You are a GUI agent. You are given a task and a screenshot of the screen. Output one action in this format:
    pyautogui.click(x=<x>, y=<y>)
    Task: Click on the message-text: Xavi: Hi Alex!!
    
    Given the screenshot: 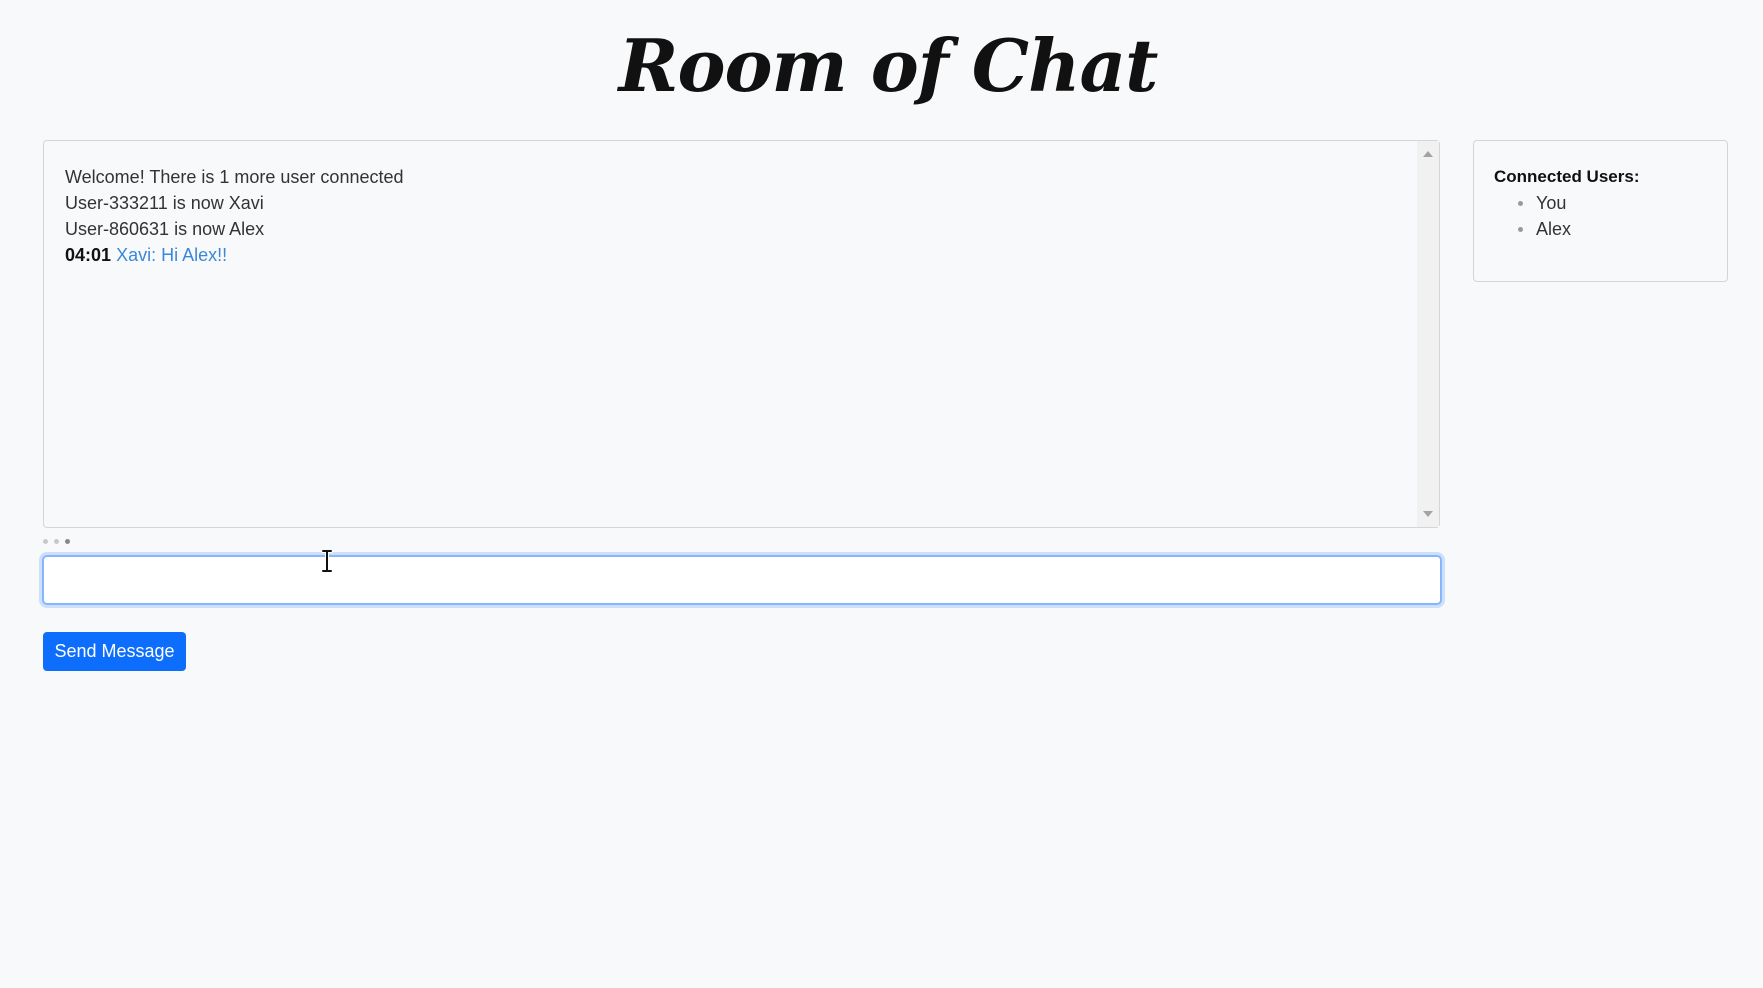 What is the action you would take?
    pyautogui.click(x=172, y=255)
    